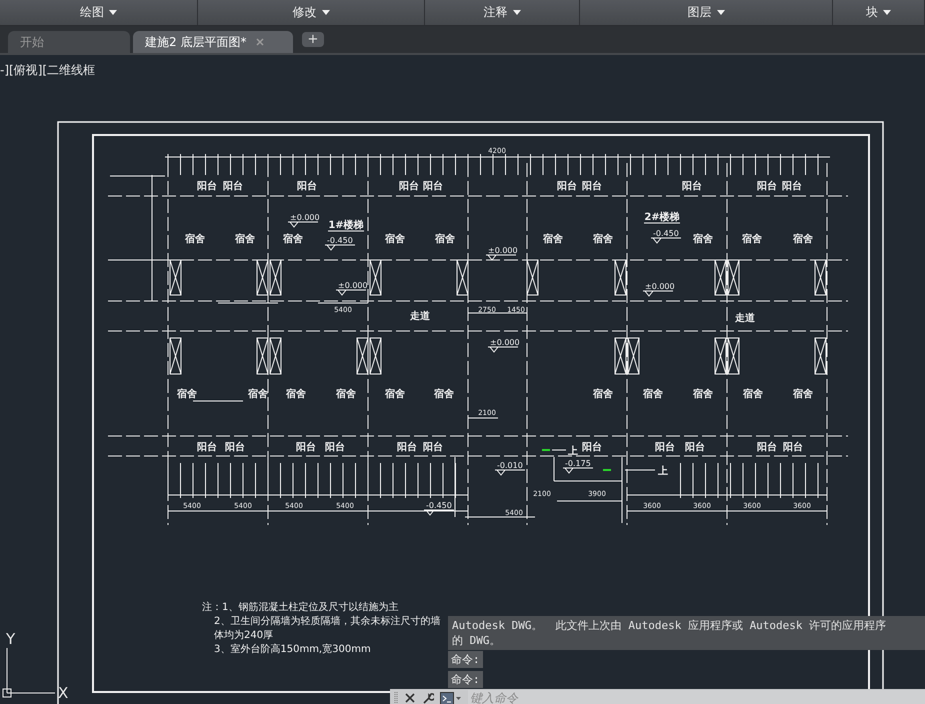 This screenshot has height=704, width=925. What do you see at coordinates (477, 640) in the screenshot?
I see `history-line: 的 DWG。` at bounding box center [477, 640].